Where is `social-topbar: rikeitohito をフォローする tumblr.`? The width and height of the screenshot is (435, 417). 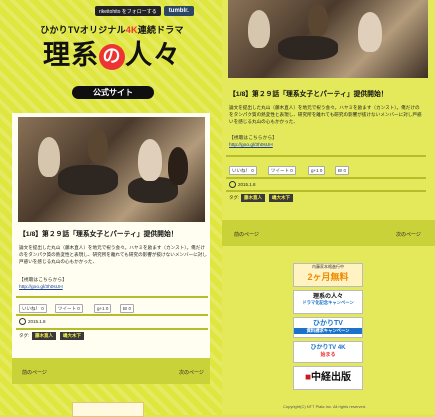 social-topbar: rikeitohito をフォローする tumblr. is located at coordinates (144, 11).